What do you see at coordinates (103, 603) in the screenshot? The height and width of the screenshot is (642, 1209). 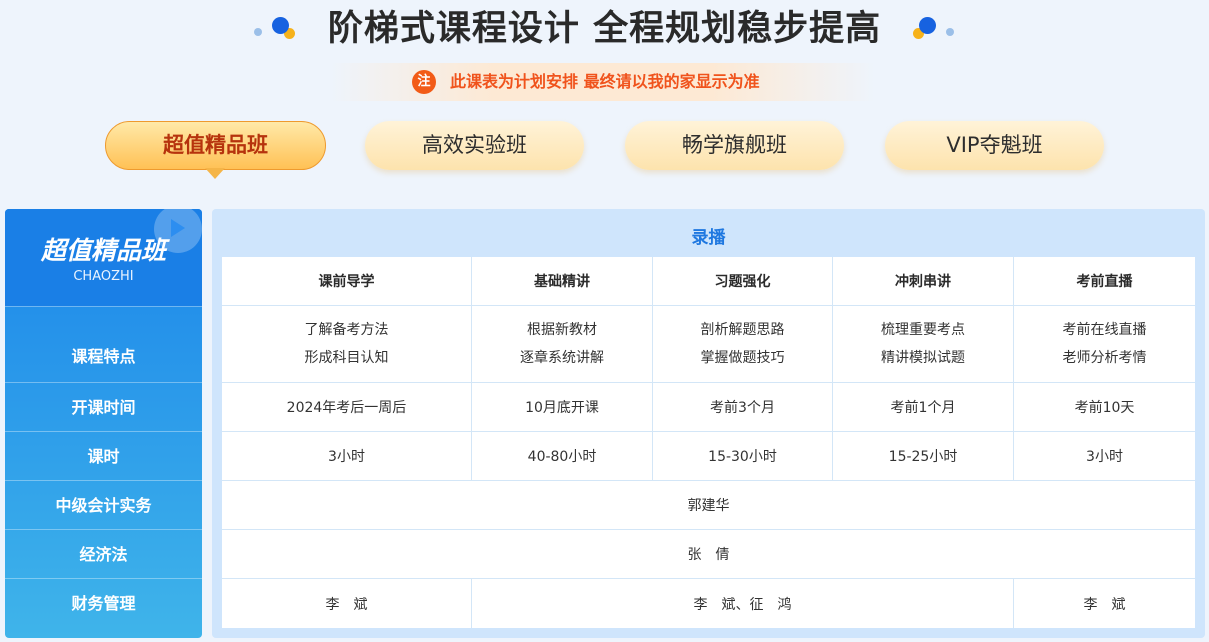 I see `row-label-caiwu: 财务管理` at bounding box center [103, 603].